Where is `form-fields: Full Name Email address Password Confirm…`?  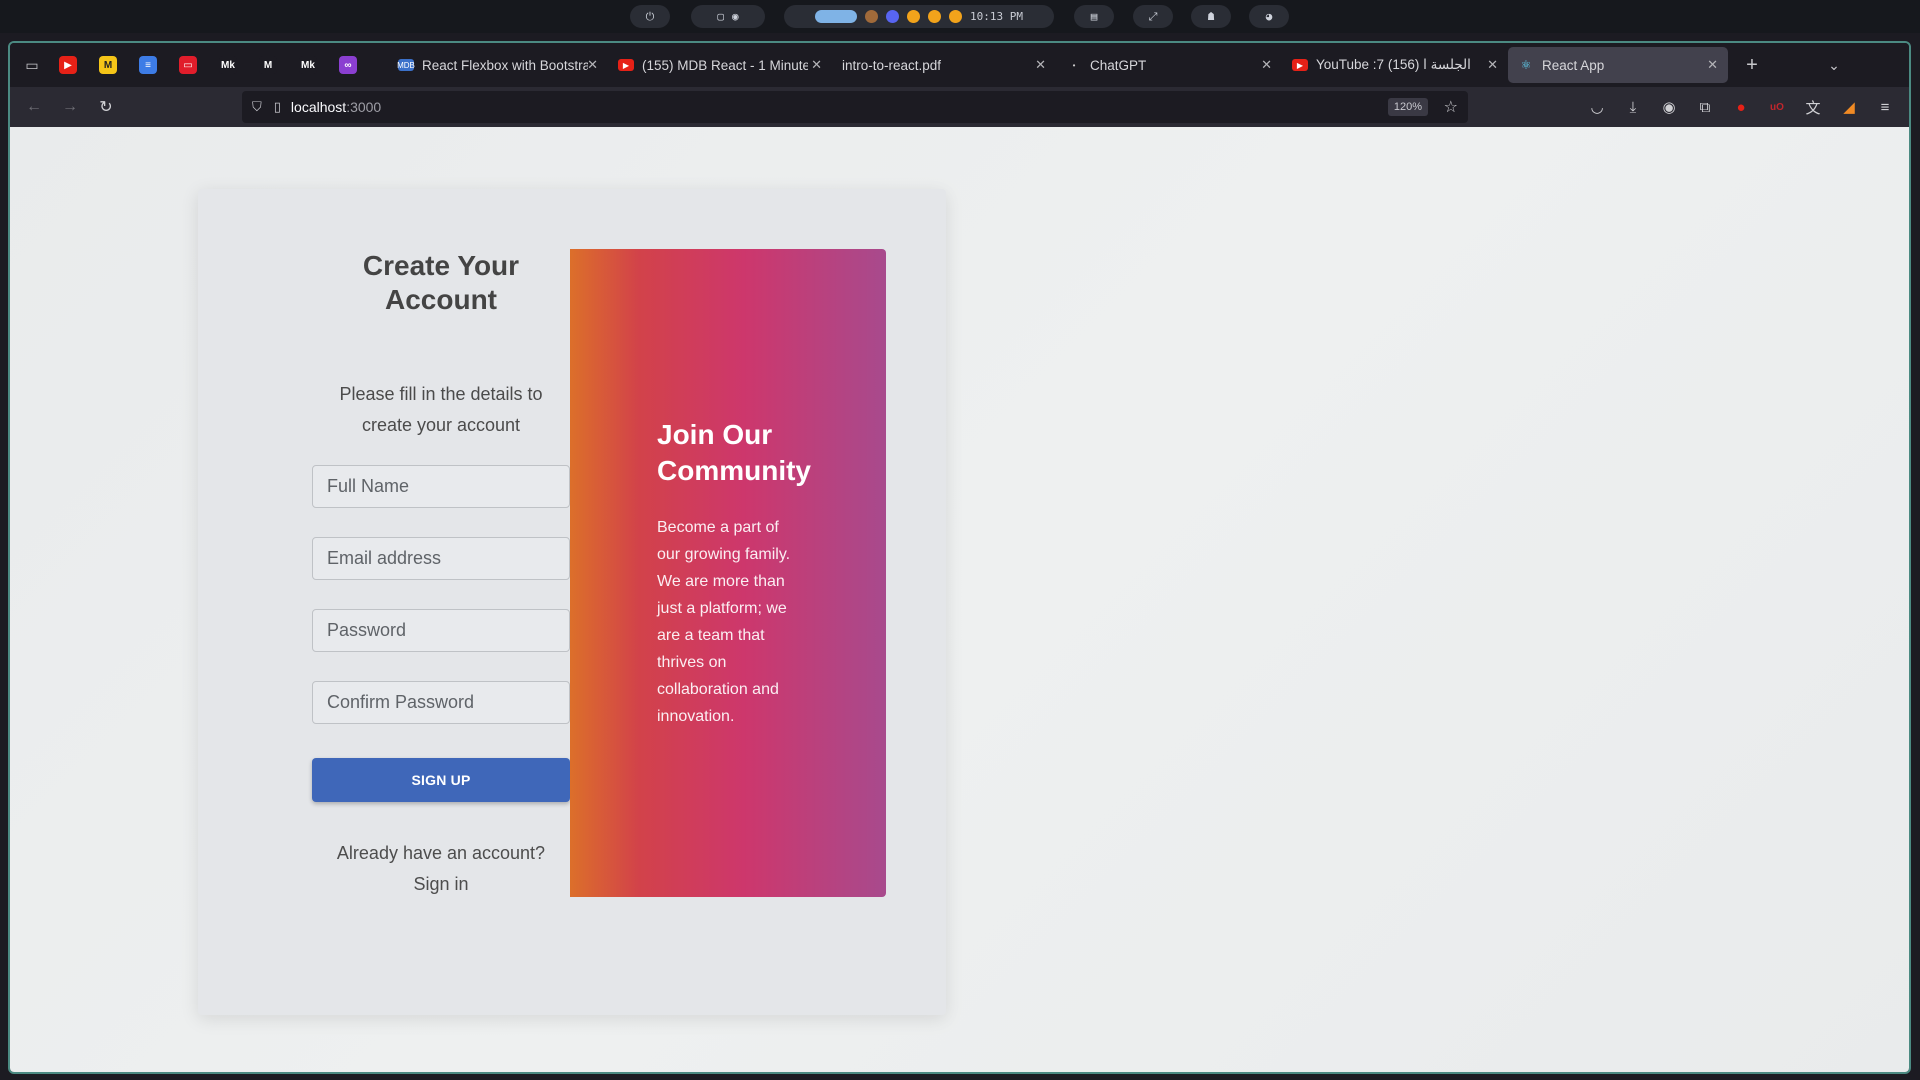 form-fields: Full Name Email address Password Confirm… is located at coordinates (441, 594).